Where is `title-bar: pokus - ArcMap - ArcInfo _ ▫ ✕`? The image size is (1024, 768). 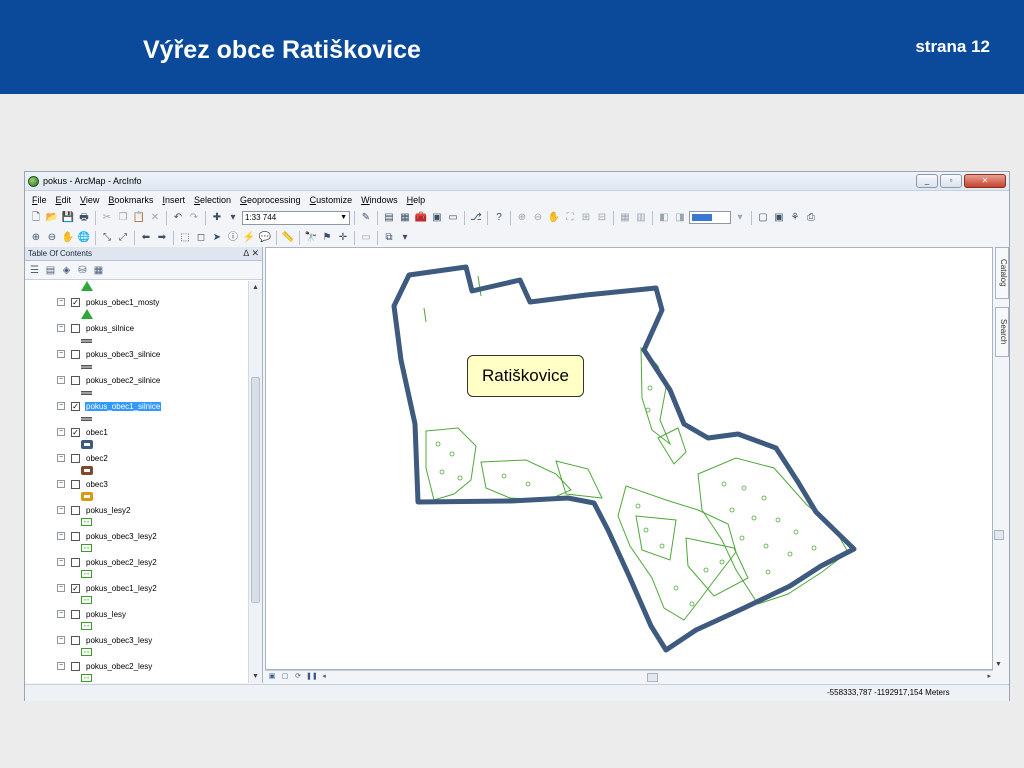 title-bar: pokus - ArcMap - ArcInfo _ ▫ ✕ is located at coordinates (517, 181).